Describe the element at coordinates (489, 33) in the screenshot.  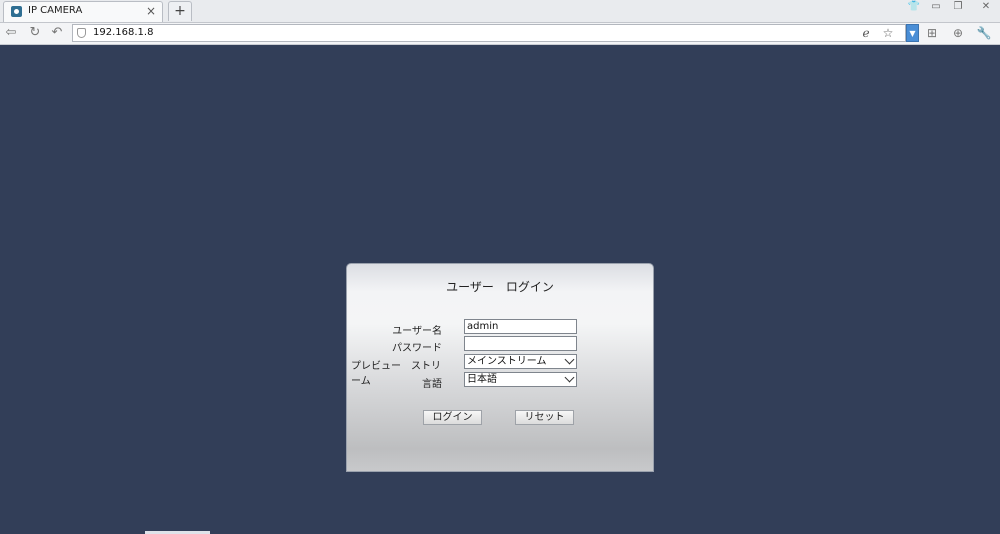
I see `address-bar: 192.168.1.8 ℯ ☆` at that location.